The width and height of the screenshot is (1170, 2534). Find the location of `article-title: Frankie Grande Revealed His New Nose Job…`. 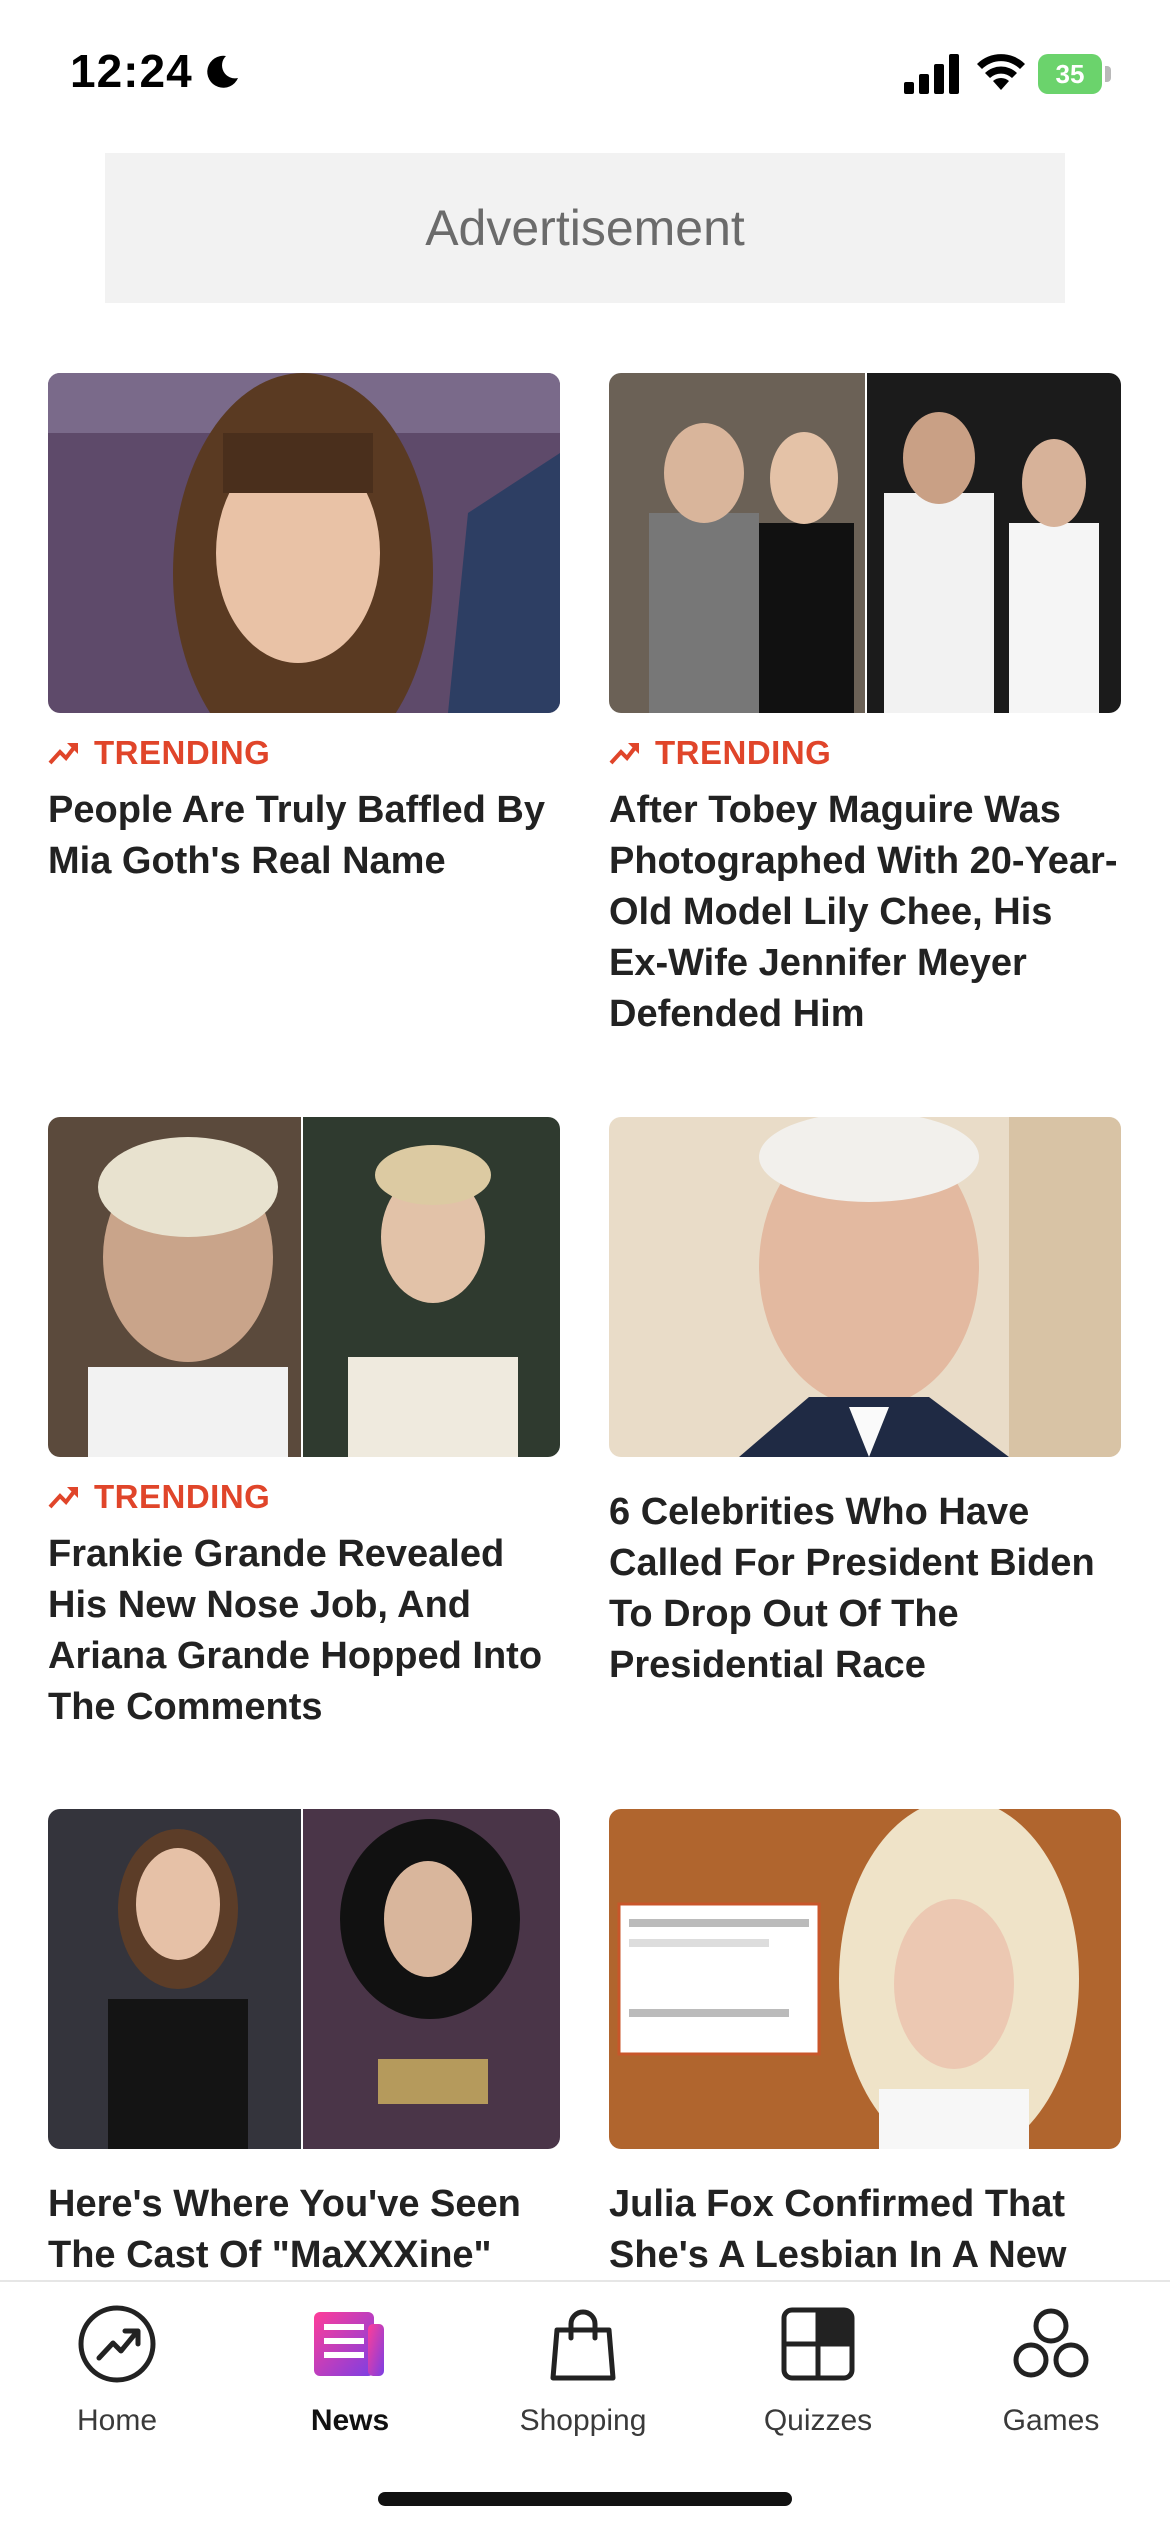

article-title: Frankie Grande Revealed His New Nose Job… is located at coordinates (304, 1631).